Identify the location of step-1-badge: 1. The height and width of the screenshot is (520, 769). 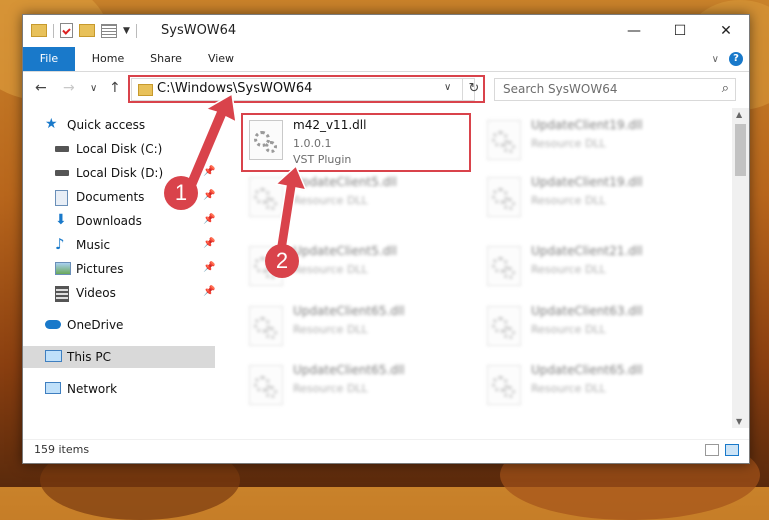
(181, 193).